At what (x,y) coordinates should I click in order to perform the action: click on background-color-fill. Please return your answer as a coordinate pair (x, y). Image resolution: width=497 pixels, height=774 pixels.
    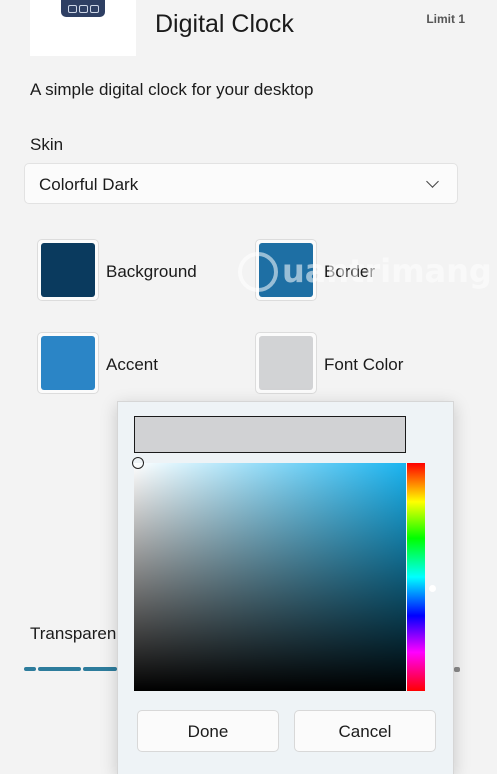
    Looking at the image, I should click on (68, 270).